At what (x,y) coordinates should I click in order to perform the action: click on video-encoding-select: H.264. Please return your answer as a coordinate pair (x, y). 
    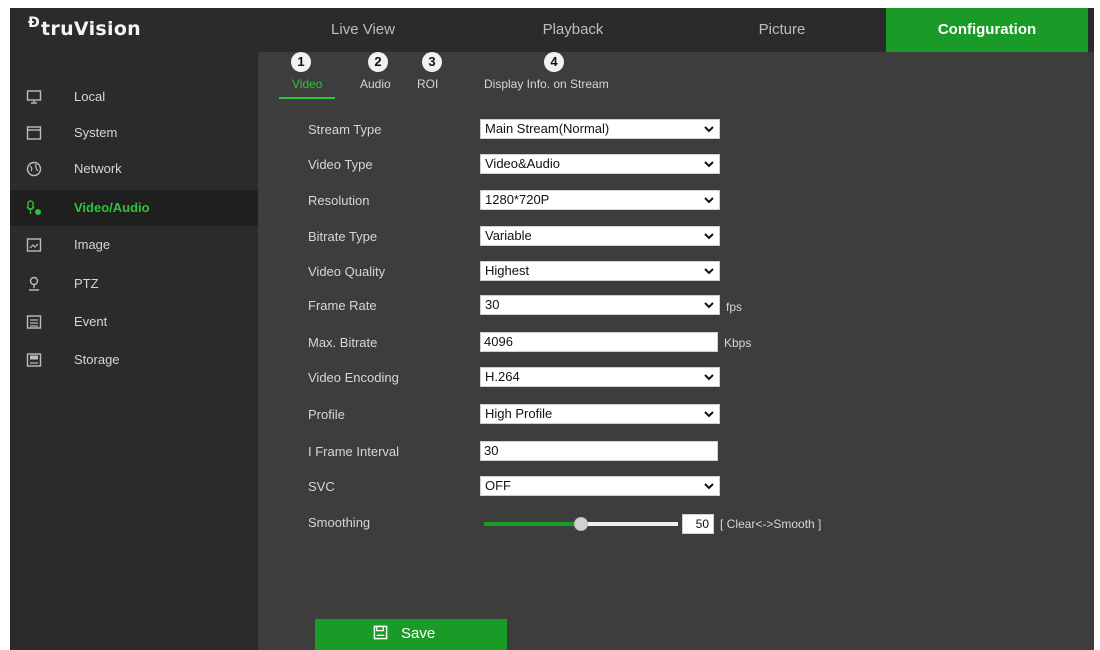
    Looking at the image, I should click on (600, 377).